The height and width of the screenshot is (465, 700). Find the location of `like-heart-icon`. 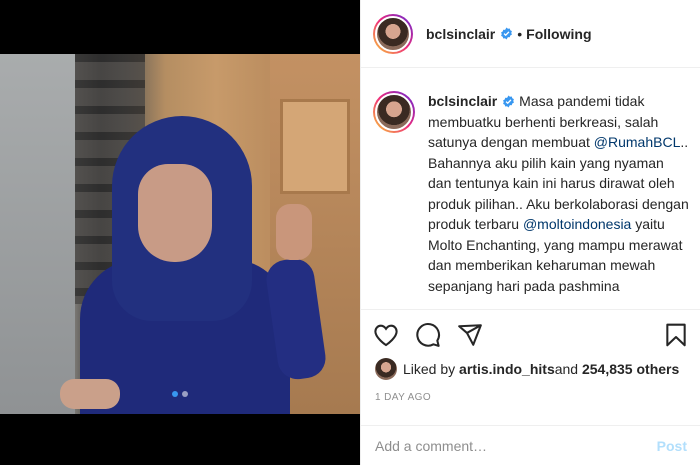

like-heart-icon is located at coordinates (386, 335).